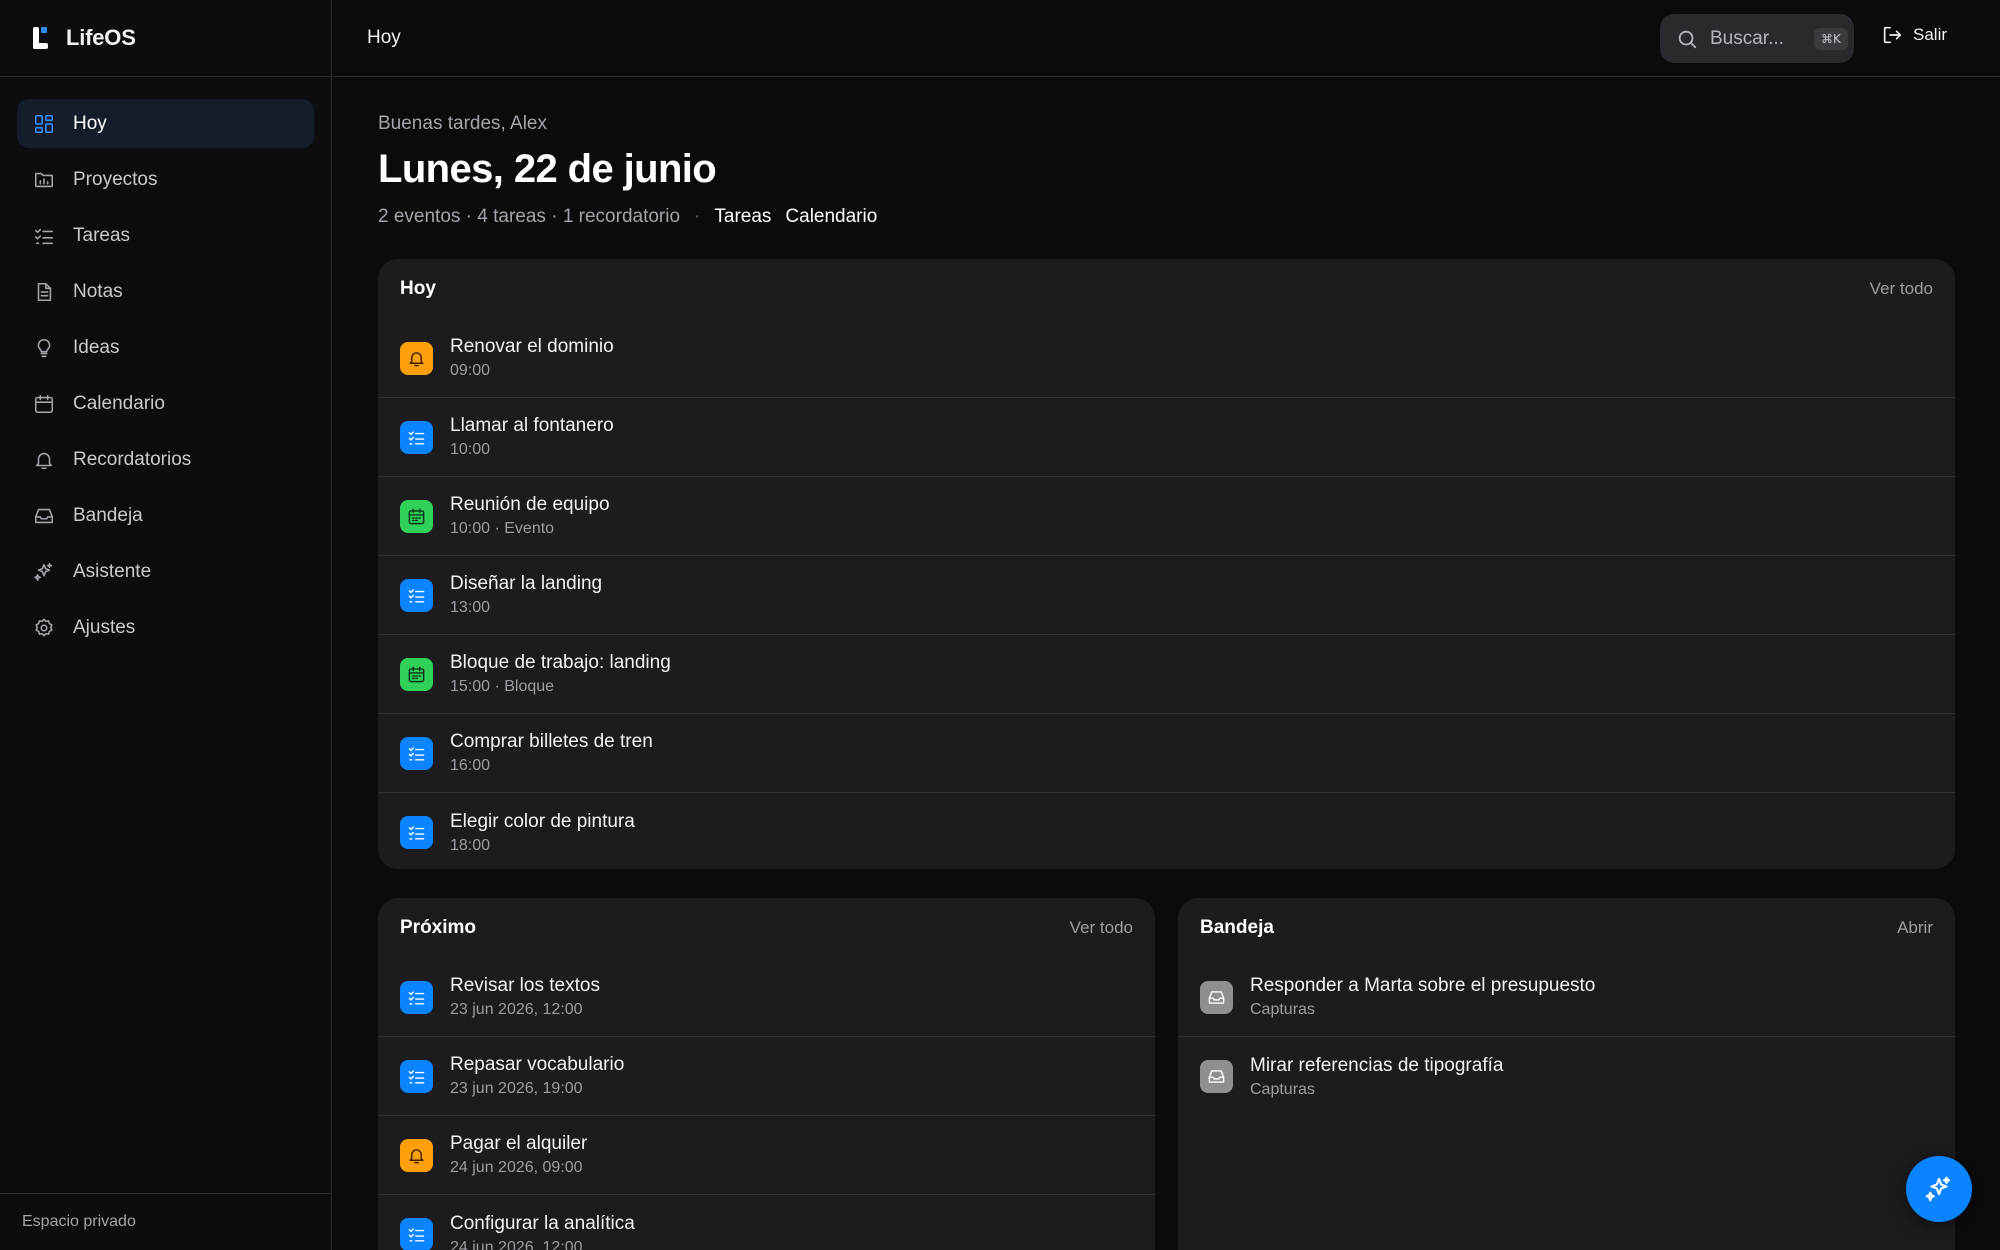  I want to click on search-input, so click(1756, 38).